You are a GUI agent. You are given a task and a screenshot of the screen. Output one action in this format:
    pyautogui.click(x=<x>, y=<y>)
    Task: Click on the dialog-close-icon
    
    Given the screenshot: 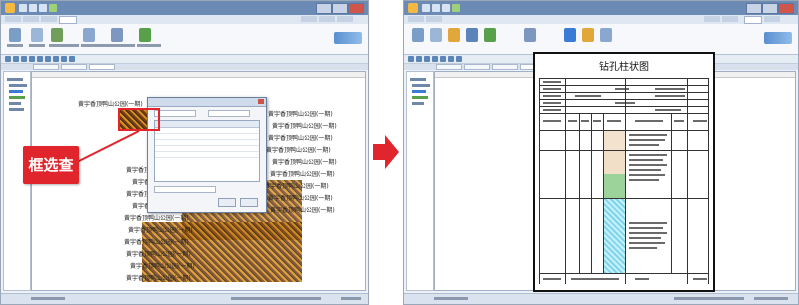 What is the action you would take?
    pyautogui.click(x=261, y=101)
    